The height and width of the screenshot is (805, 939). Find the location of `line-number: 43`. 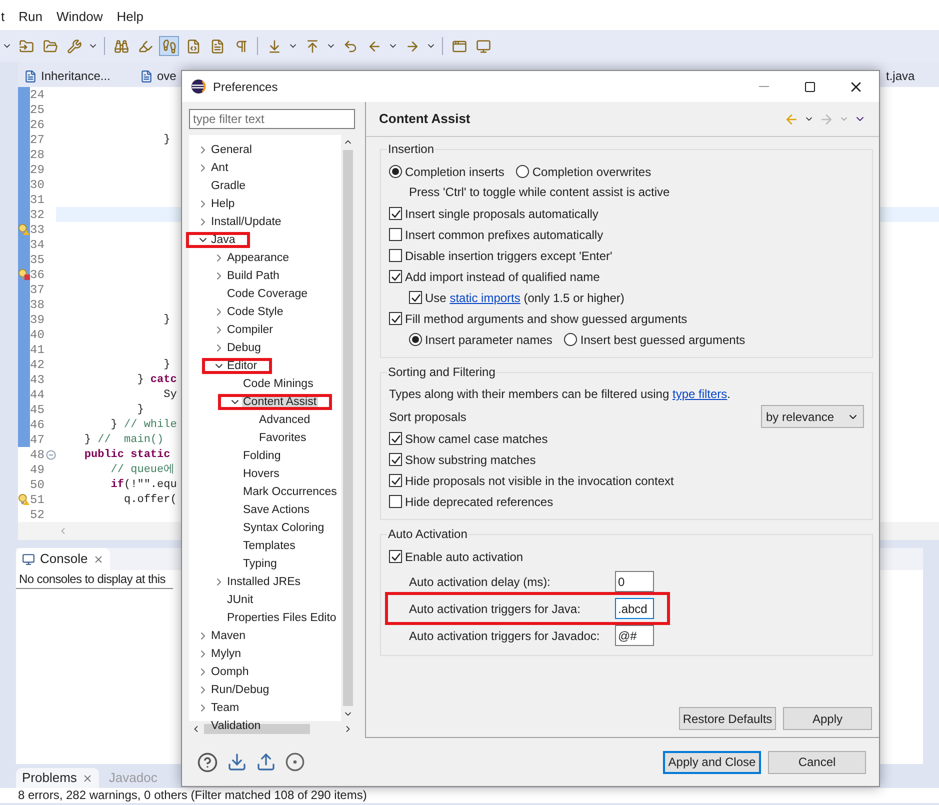

line-number: 43 is located at coordinates (37, 380).